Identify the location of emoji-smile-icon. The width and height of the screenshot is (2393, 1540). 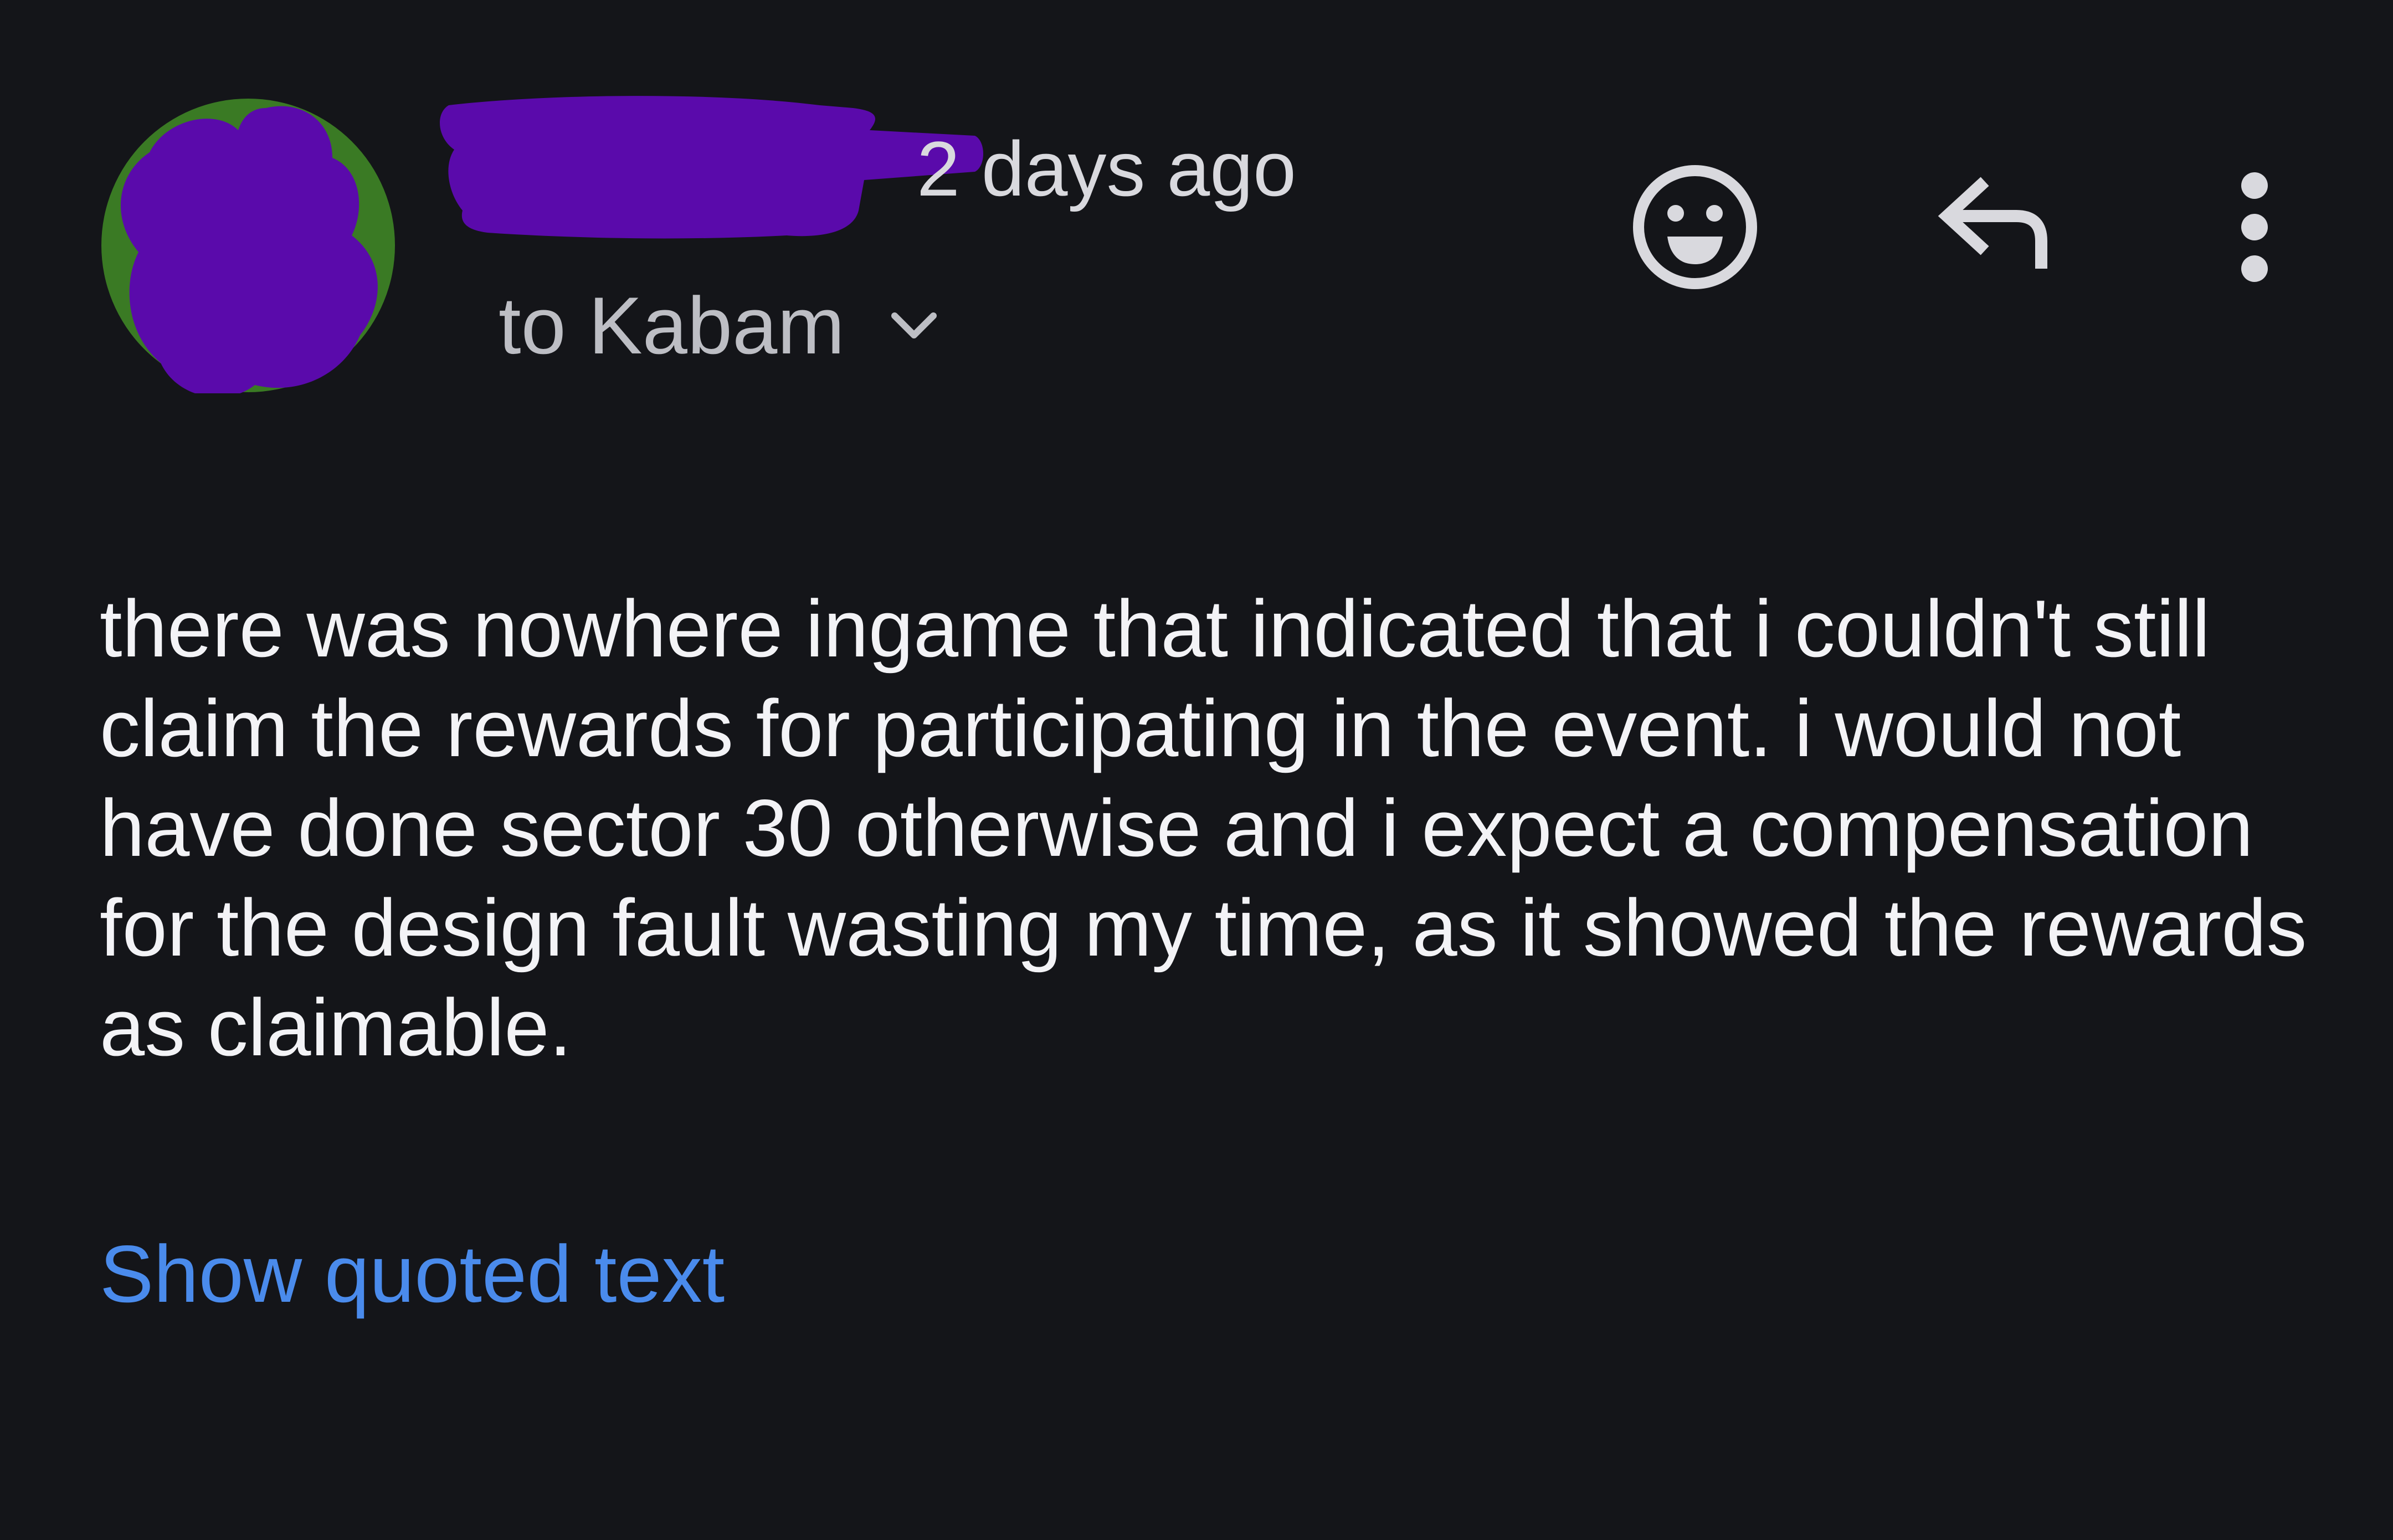
(1695, 227).